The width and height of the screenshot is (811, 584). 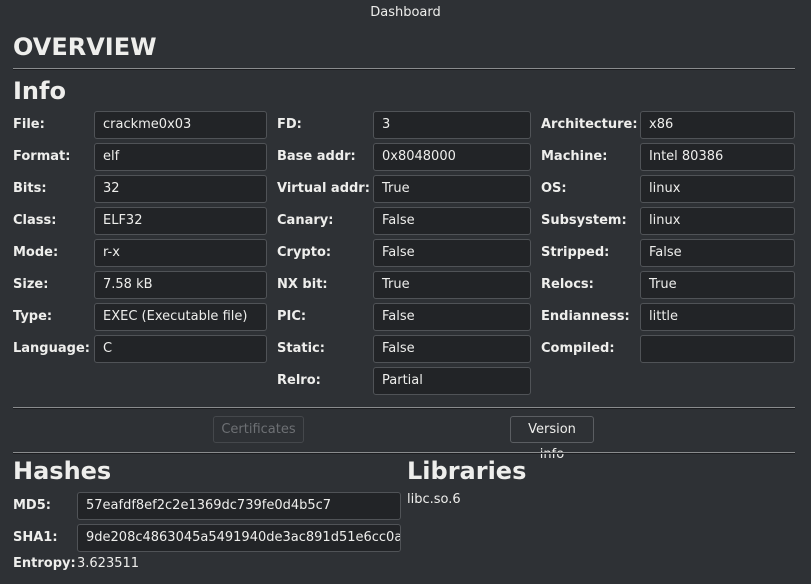 I want to click on entropy-label: Entropy:, so click(x=44, y=563).